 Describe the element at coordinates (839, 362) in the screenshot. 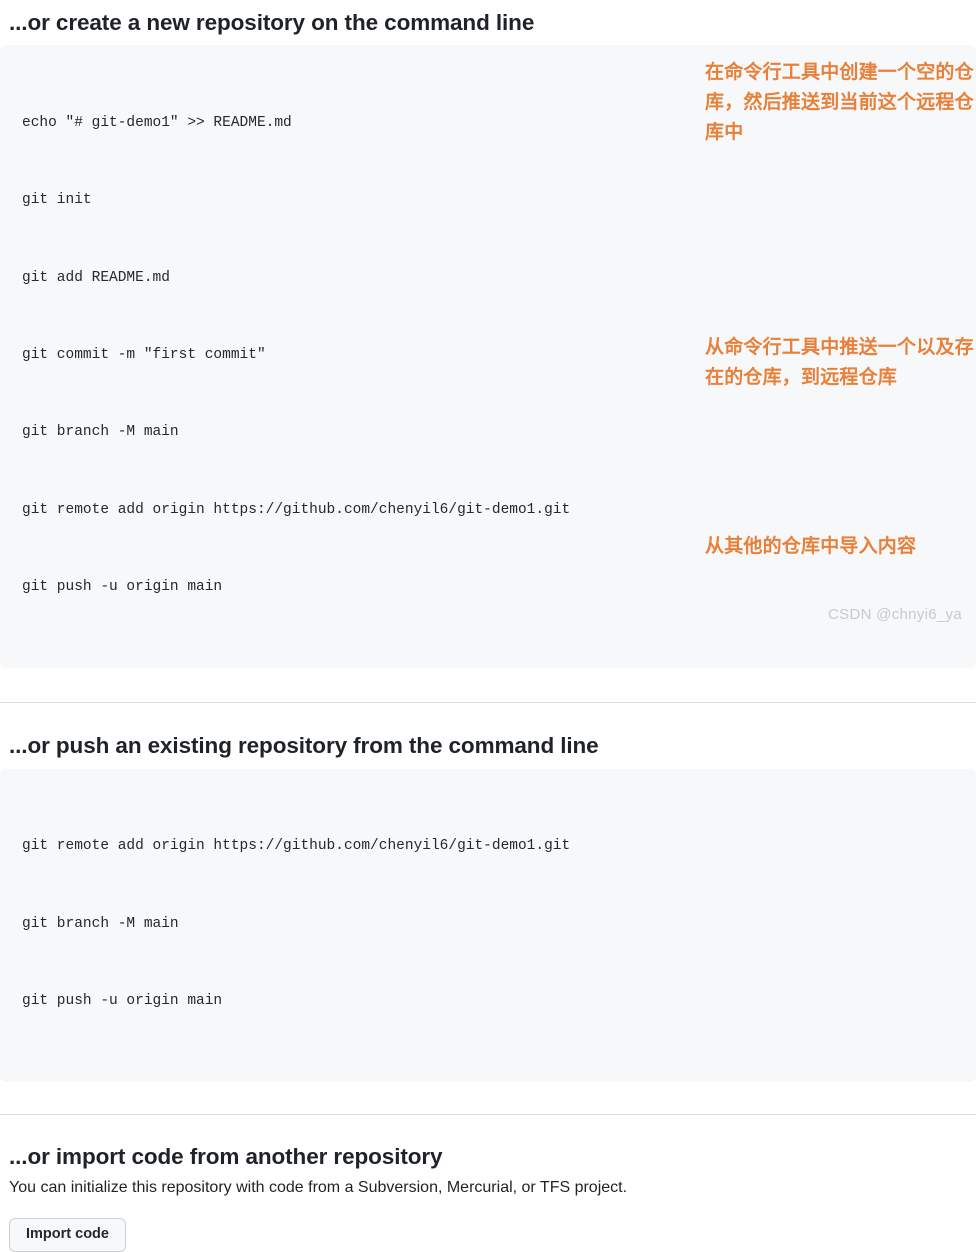

I see `annotation-push-repository: 从命令行工具中推送一个以及存在的仓库，到远程仓库` at that location.